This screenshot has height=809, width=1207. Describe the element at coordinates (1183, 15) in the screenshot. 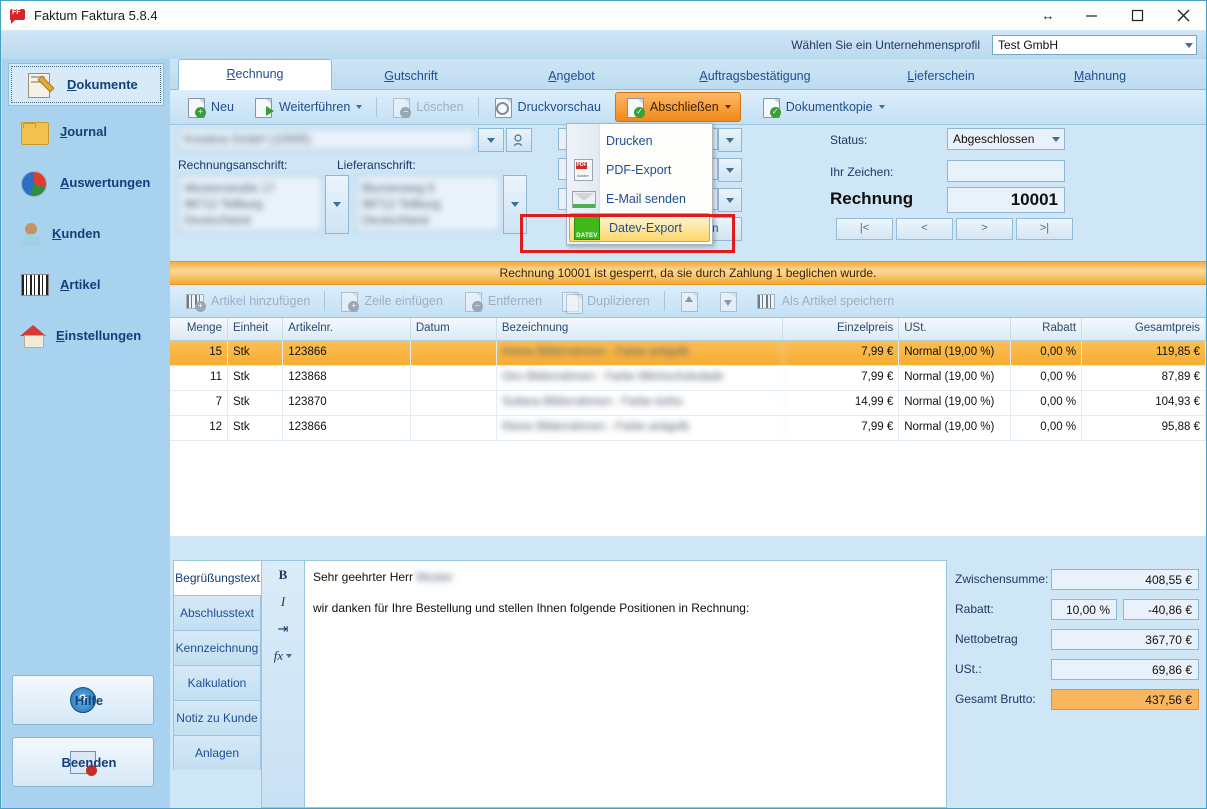

I see `close-icon` at that location.